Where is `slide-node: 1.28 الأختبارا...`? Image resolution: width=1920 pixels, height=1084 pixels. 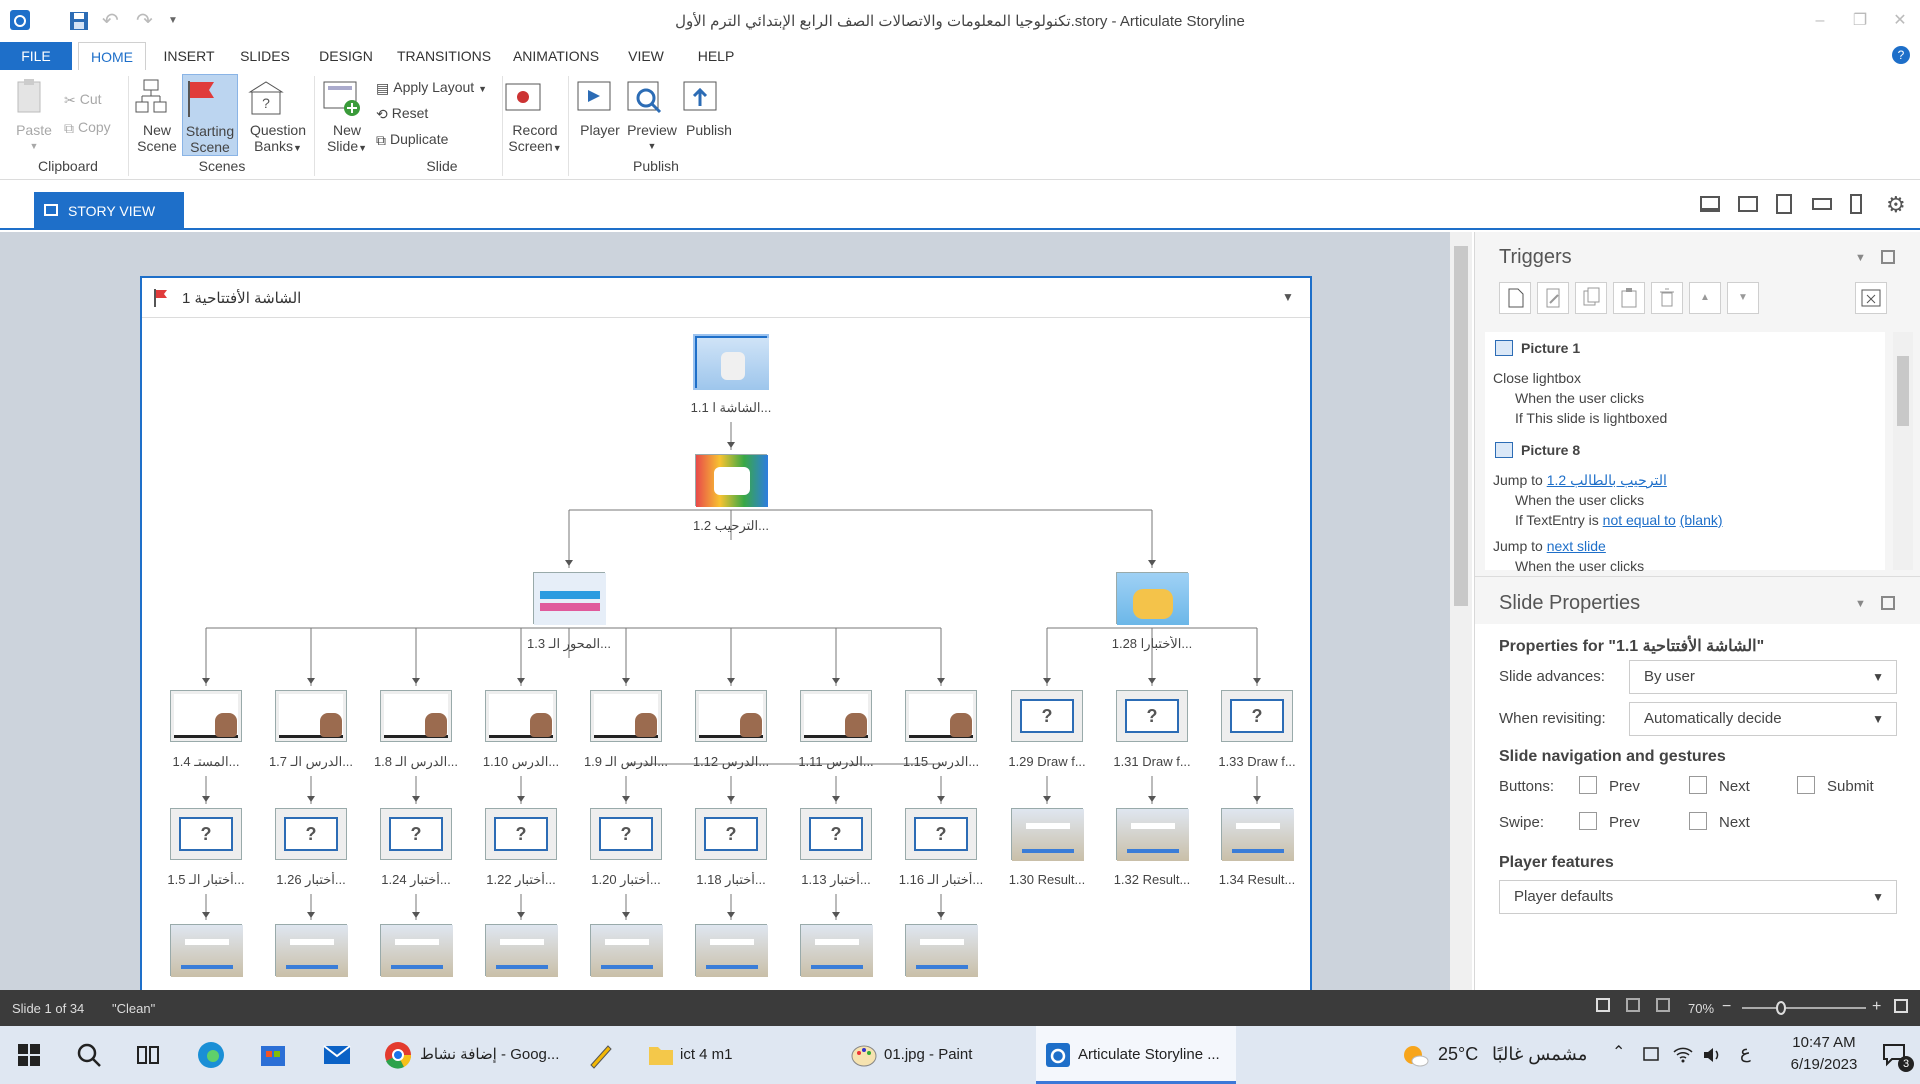
slide-node: 1.28 الأختبارا... is located at coordinates (1152, 622).